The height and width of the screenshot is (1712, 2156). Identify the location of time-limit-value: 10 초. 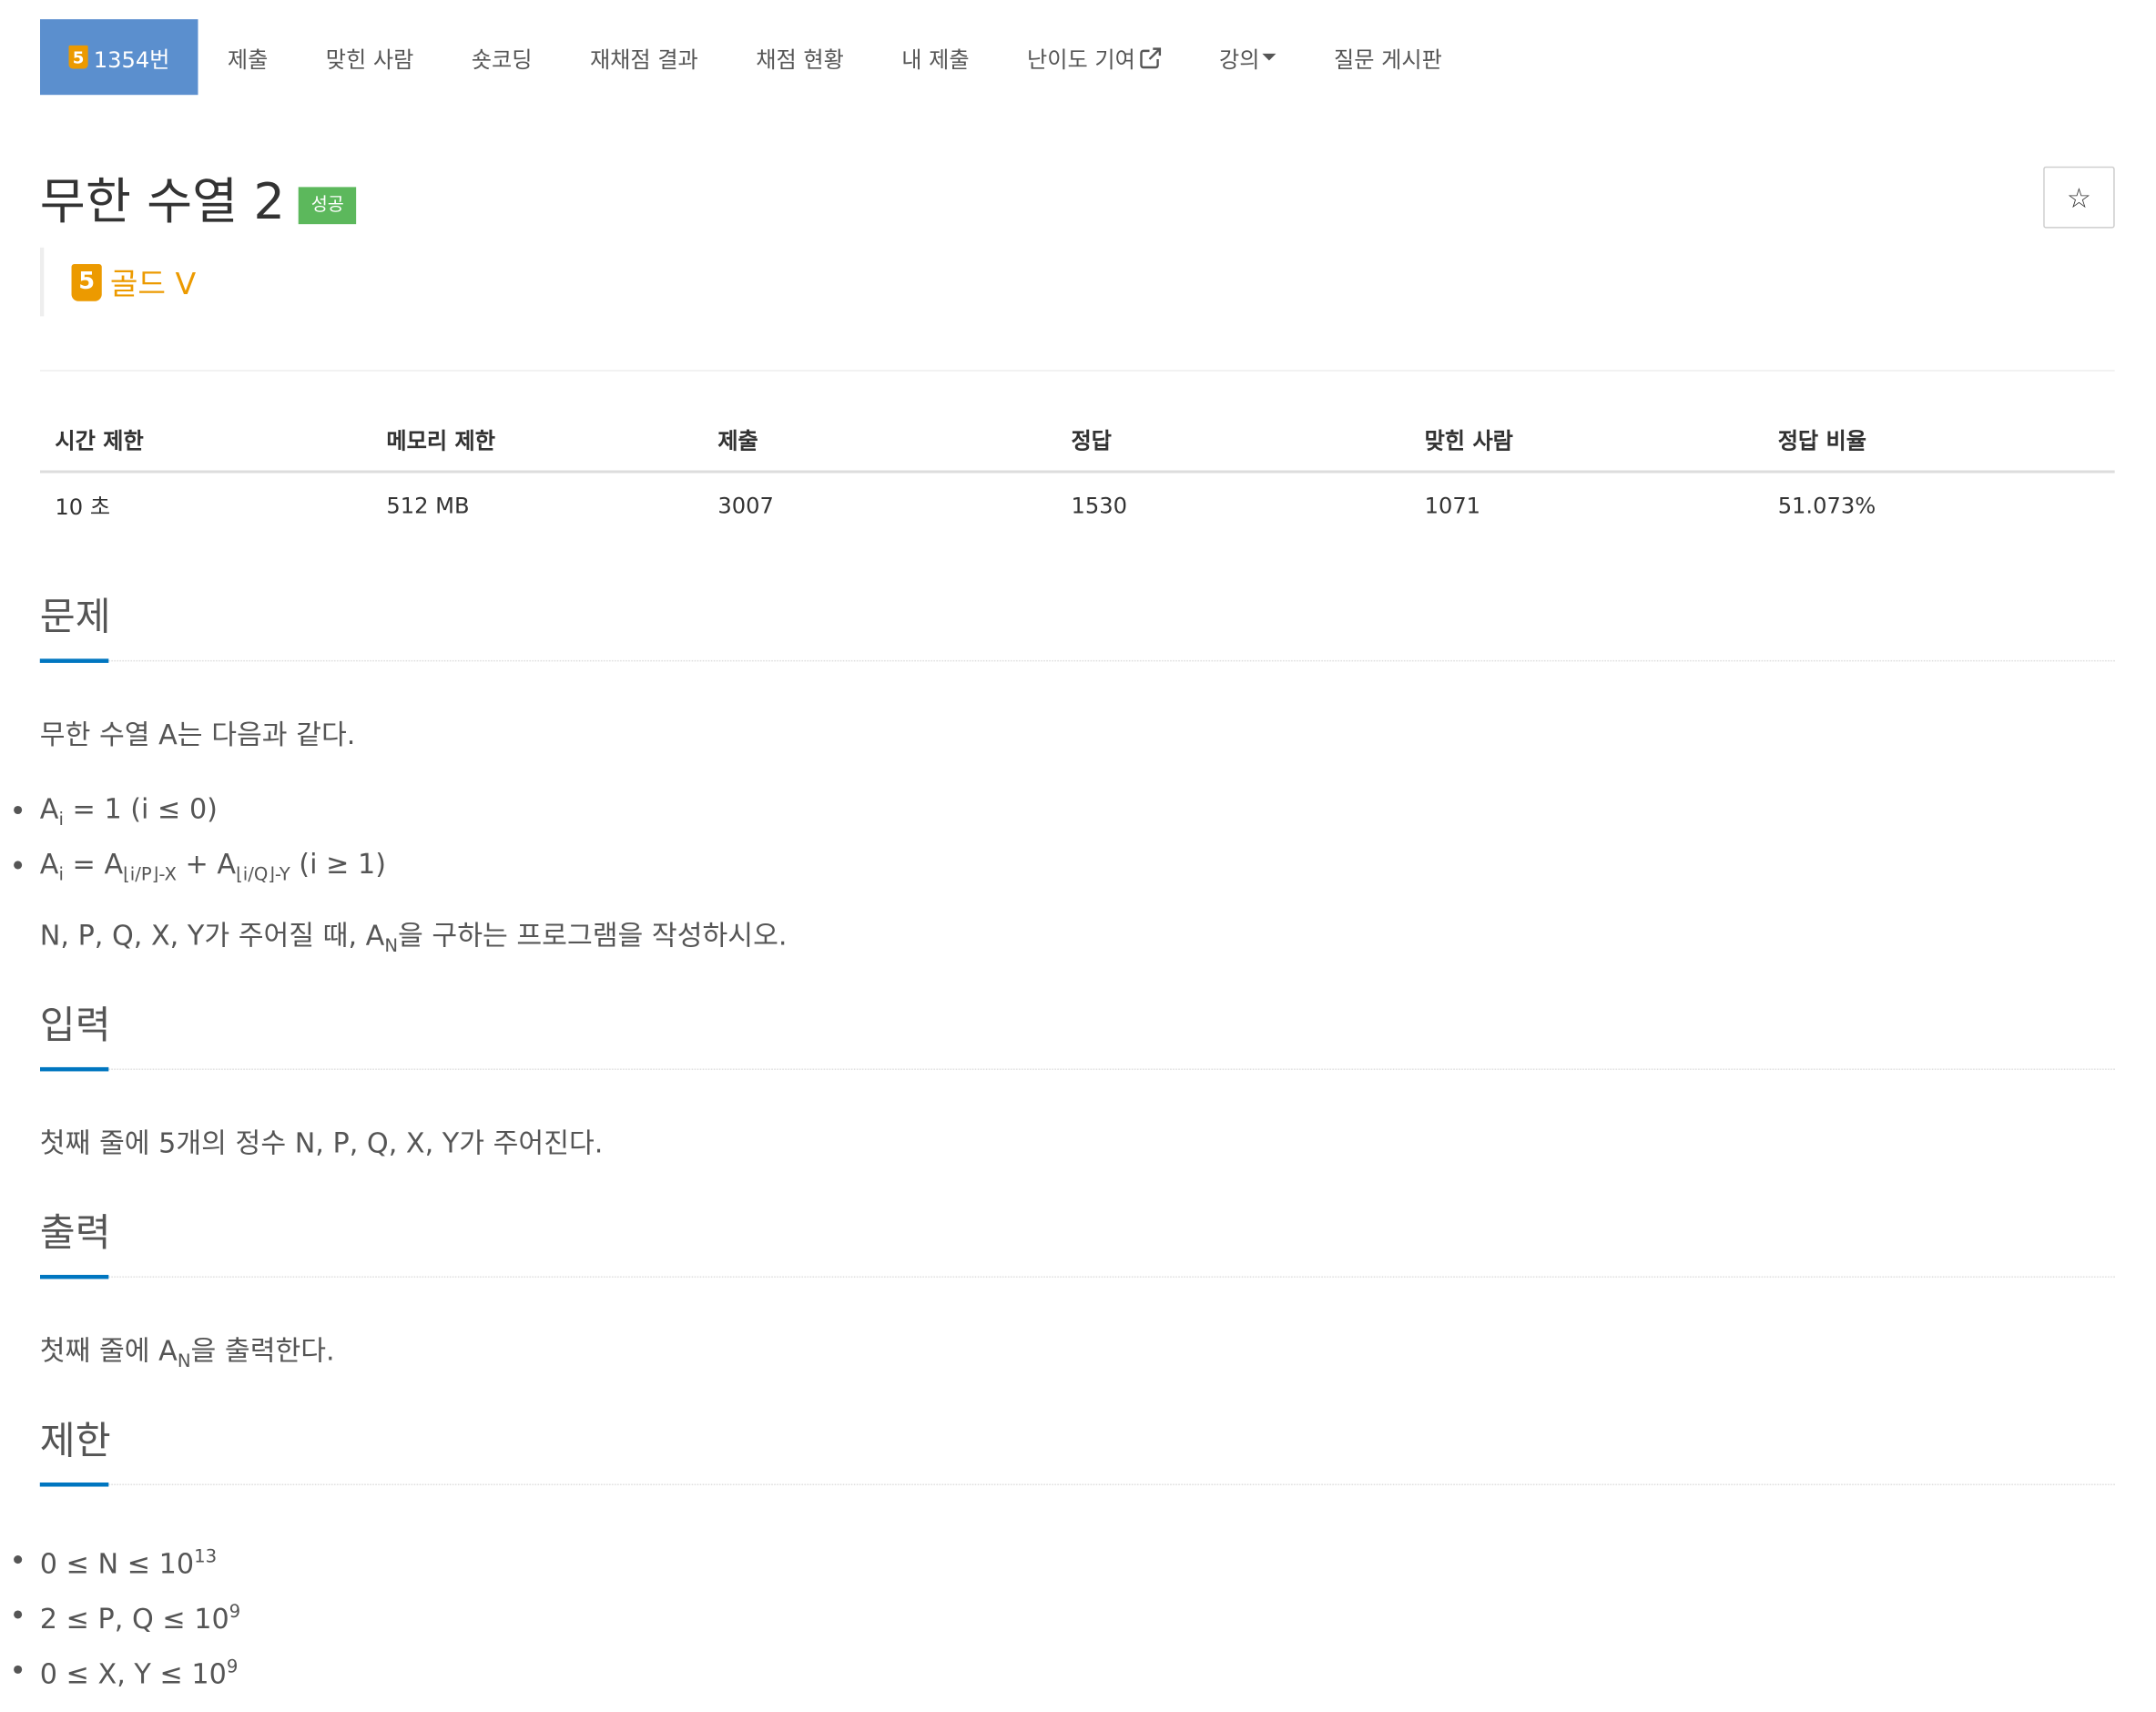
(83, 507).